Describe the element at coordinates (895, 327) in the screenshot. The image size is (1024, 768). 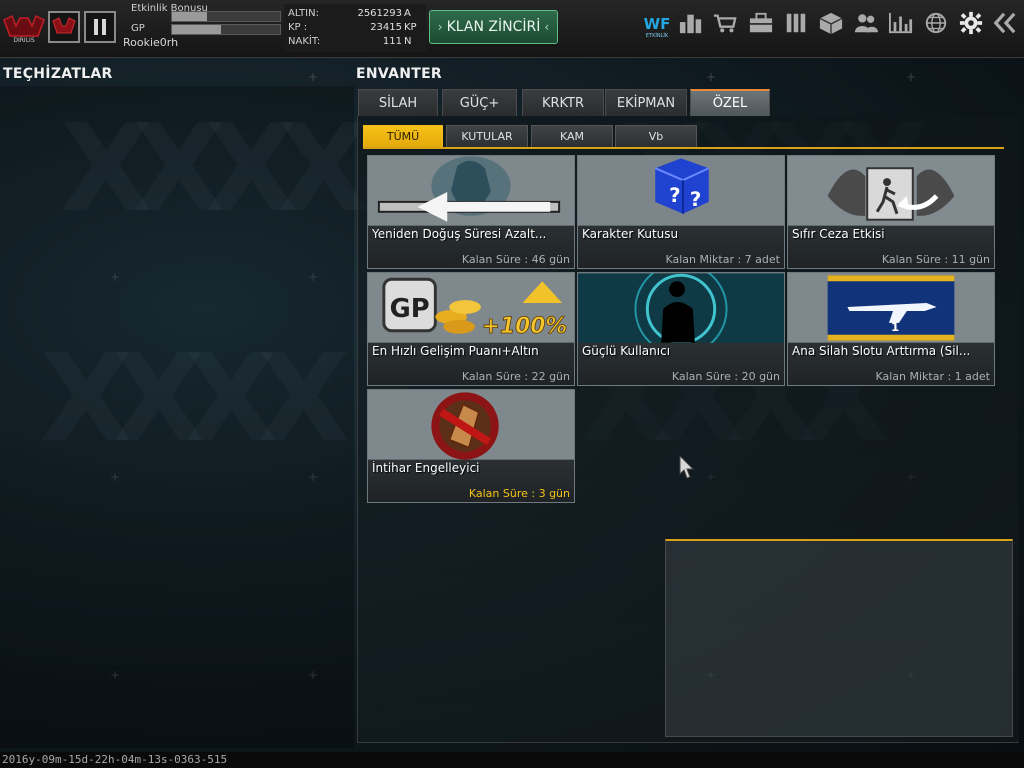
I see `svg-text: 1` at that location.